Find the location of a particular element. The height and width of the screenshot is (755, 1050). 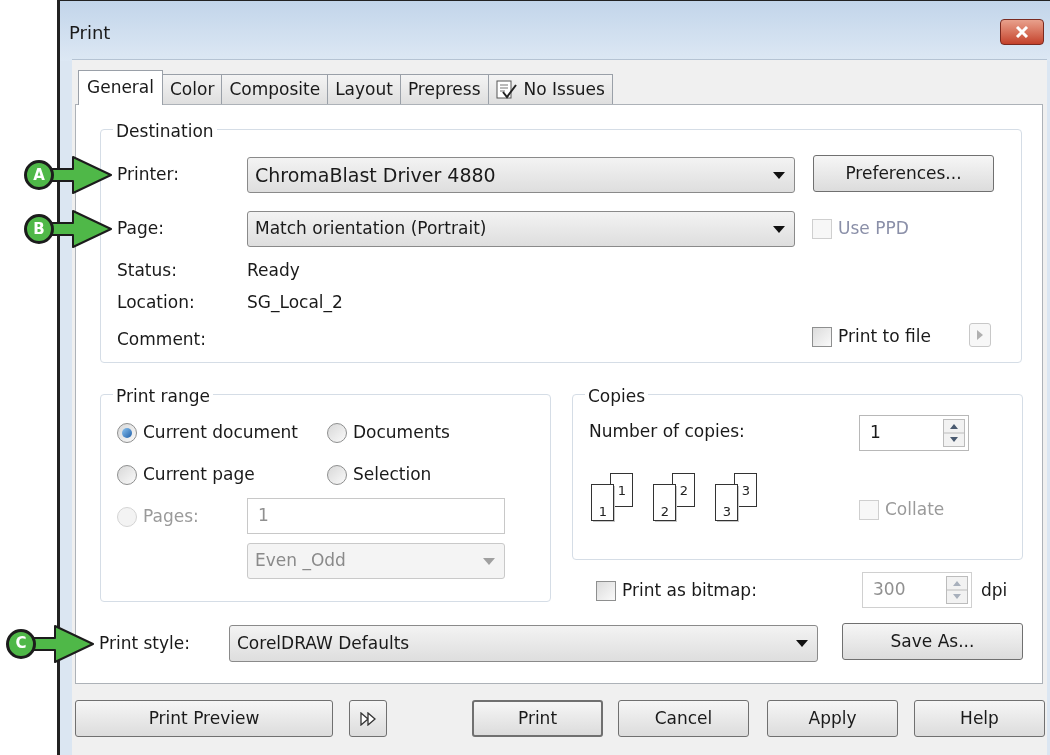

unit-label: dpi is located at coordinates (994, 590).